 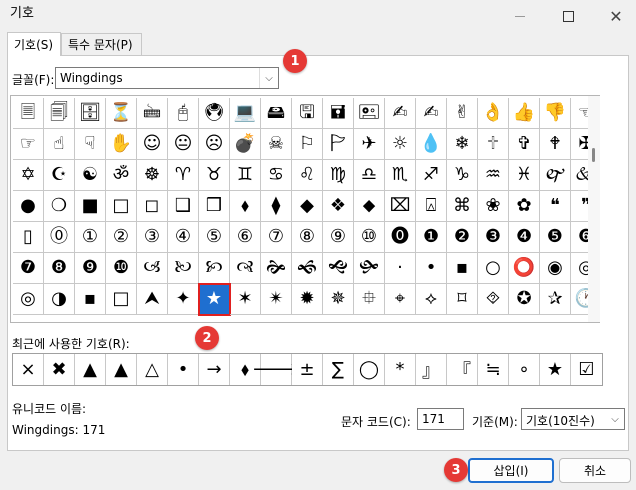 I want to click on symbol-cell: ♓, so click(x=524, y=175).